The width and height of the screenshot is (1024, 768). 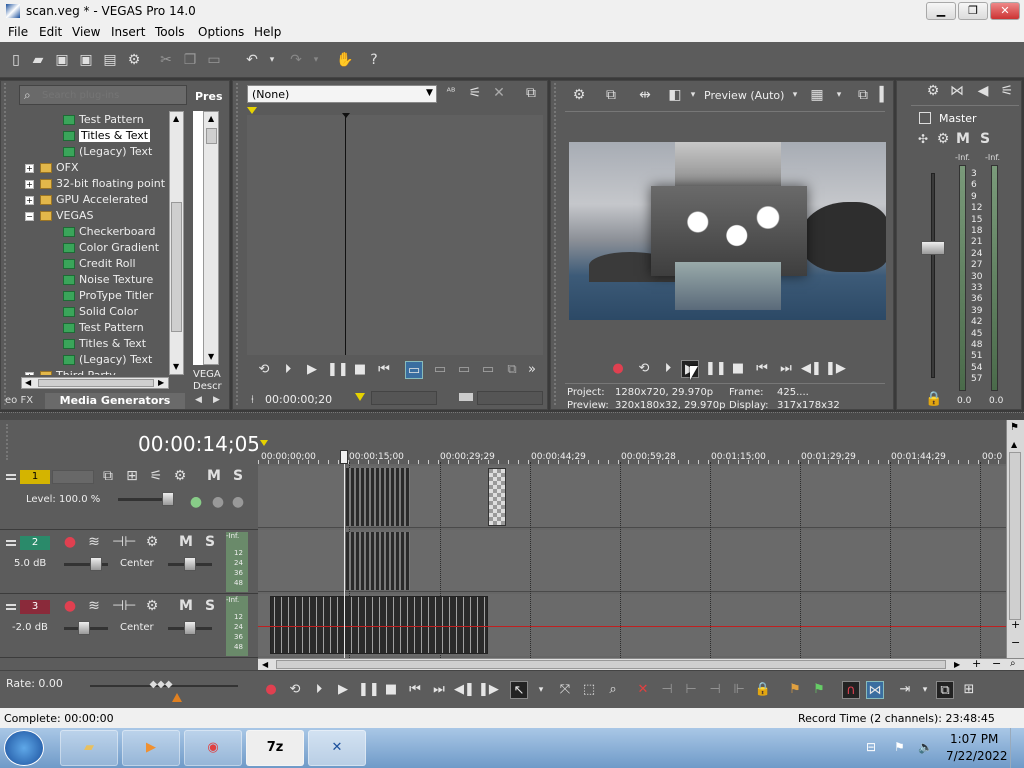 I want to click on envelope-tool-icon: ⤧, so click(x=565, y=690).